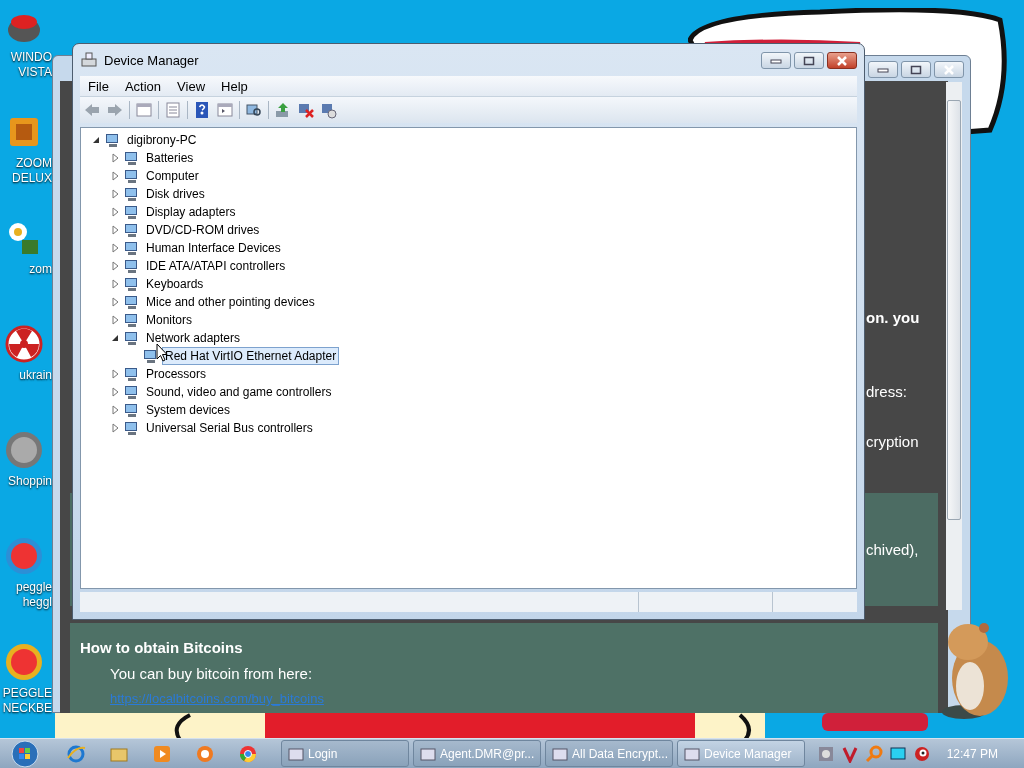 This screenshot has width=1024, height=768. I want to click on tree-item: Batteries, so click(170, 158).